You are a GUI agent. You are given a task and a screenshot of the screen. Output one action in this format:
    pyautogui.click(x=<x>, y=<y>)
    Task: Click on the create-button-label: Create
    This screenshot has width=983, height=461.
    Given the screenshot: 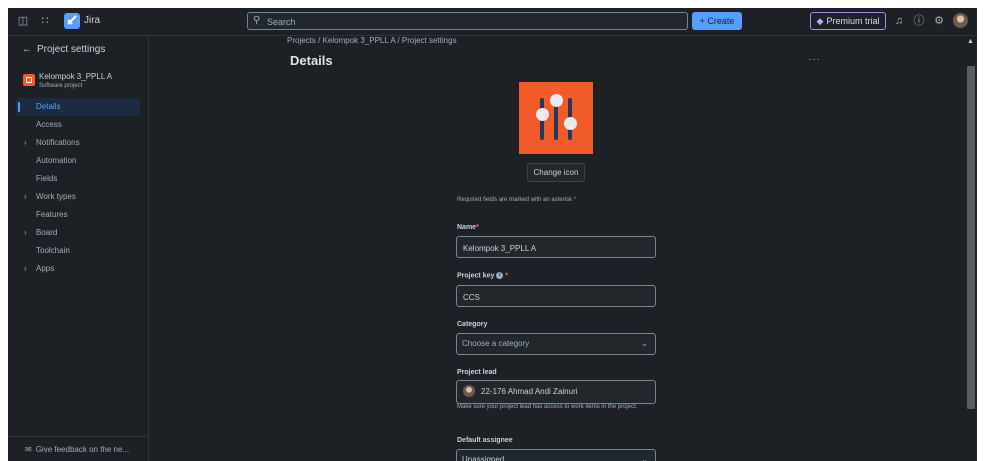 What is the action you would take?
    pyautogui.click(x=721, y=21)
    